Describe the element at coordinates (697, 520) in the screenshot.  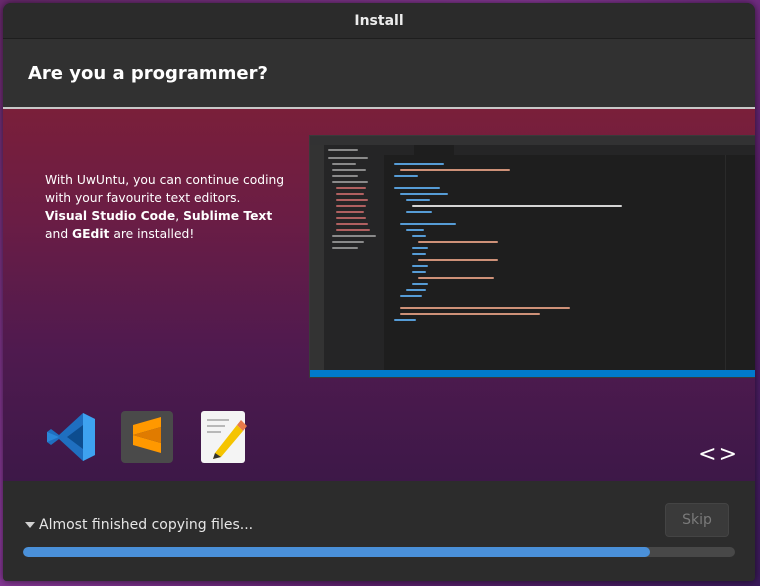
I see `skip-button: Skip` at that location.